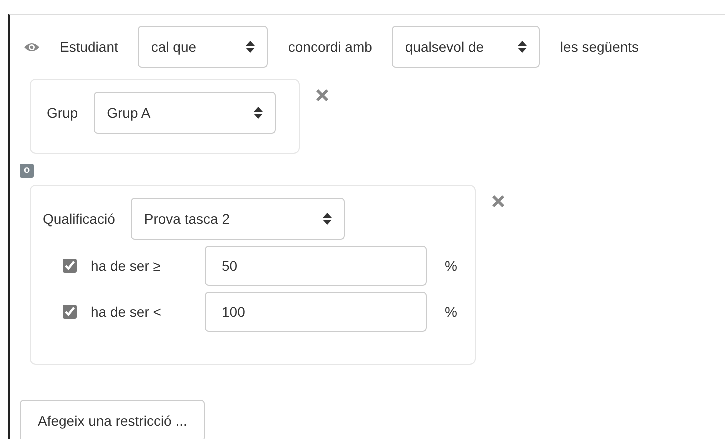 The image size is (725, 439). What do you see at coordinates (316, 266) in the screenshot?
I see `input-field: 50` at bounding box center [316, 266].